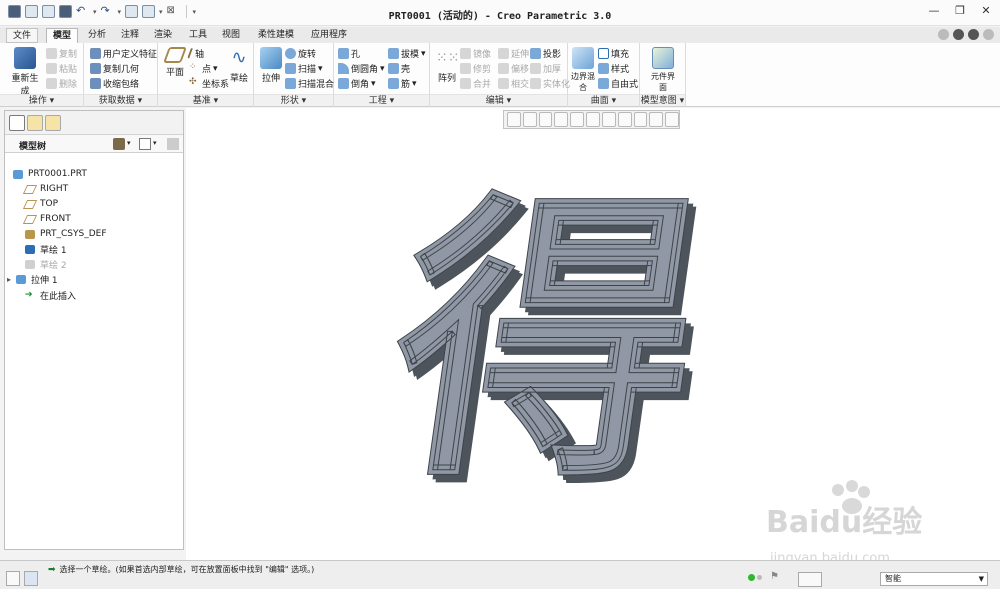 The width and height of the screenshot is (1000, 589). What do you see at coordinates (603, 100) in the screenshot?
I see `group-label-surfaces: 曲面 ▾` at bounding box center [603, 100].